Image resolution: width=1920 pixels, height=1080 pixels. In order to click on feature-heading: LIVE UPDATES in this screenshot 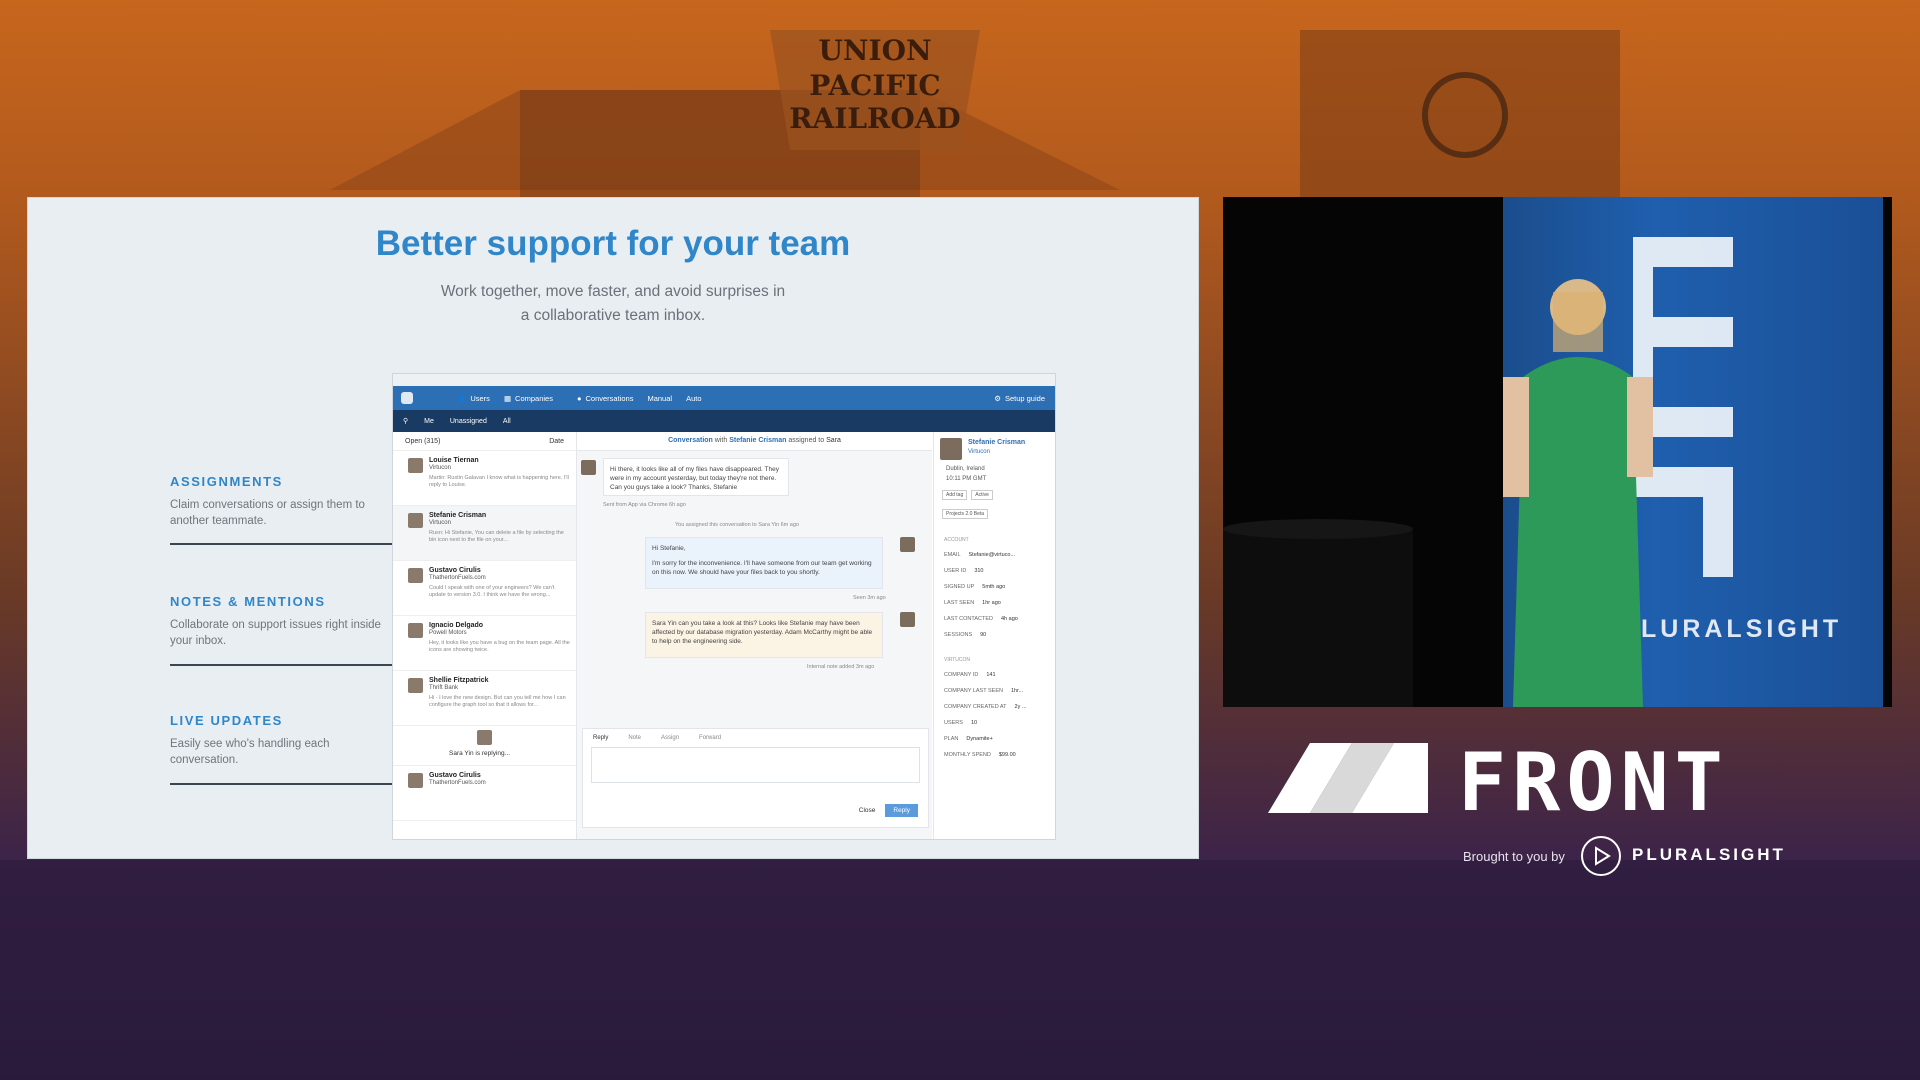, I will do `click(226, 720)`.